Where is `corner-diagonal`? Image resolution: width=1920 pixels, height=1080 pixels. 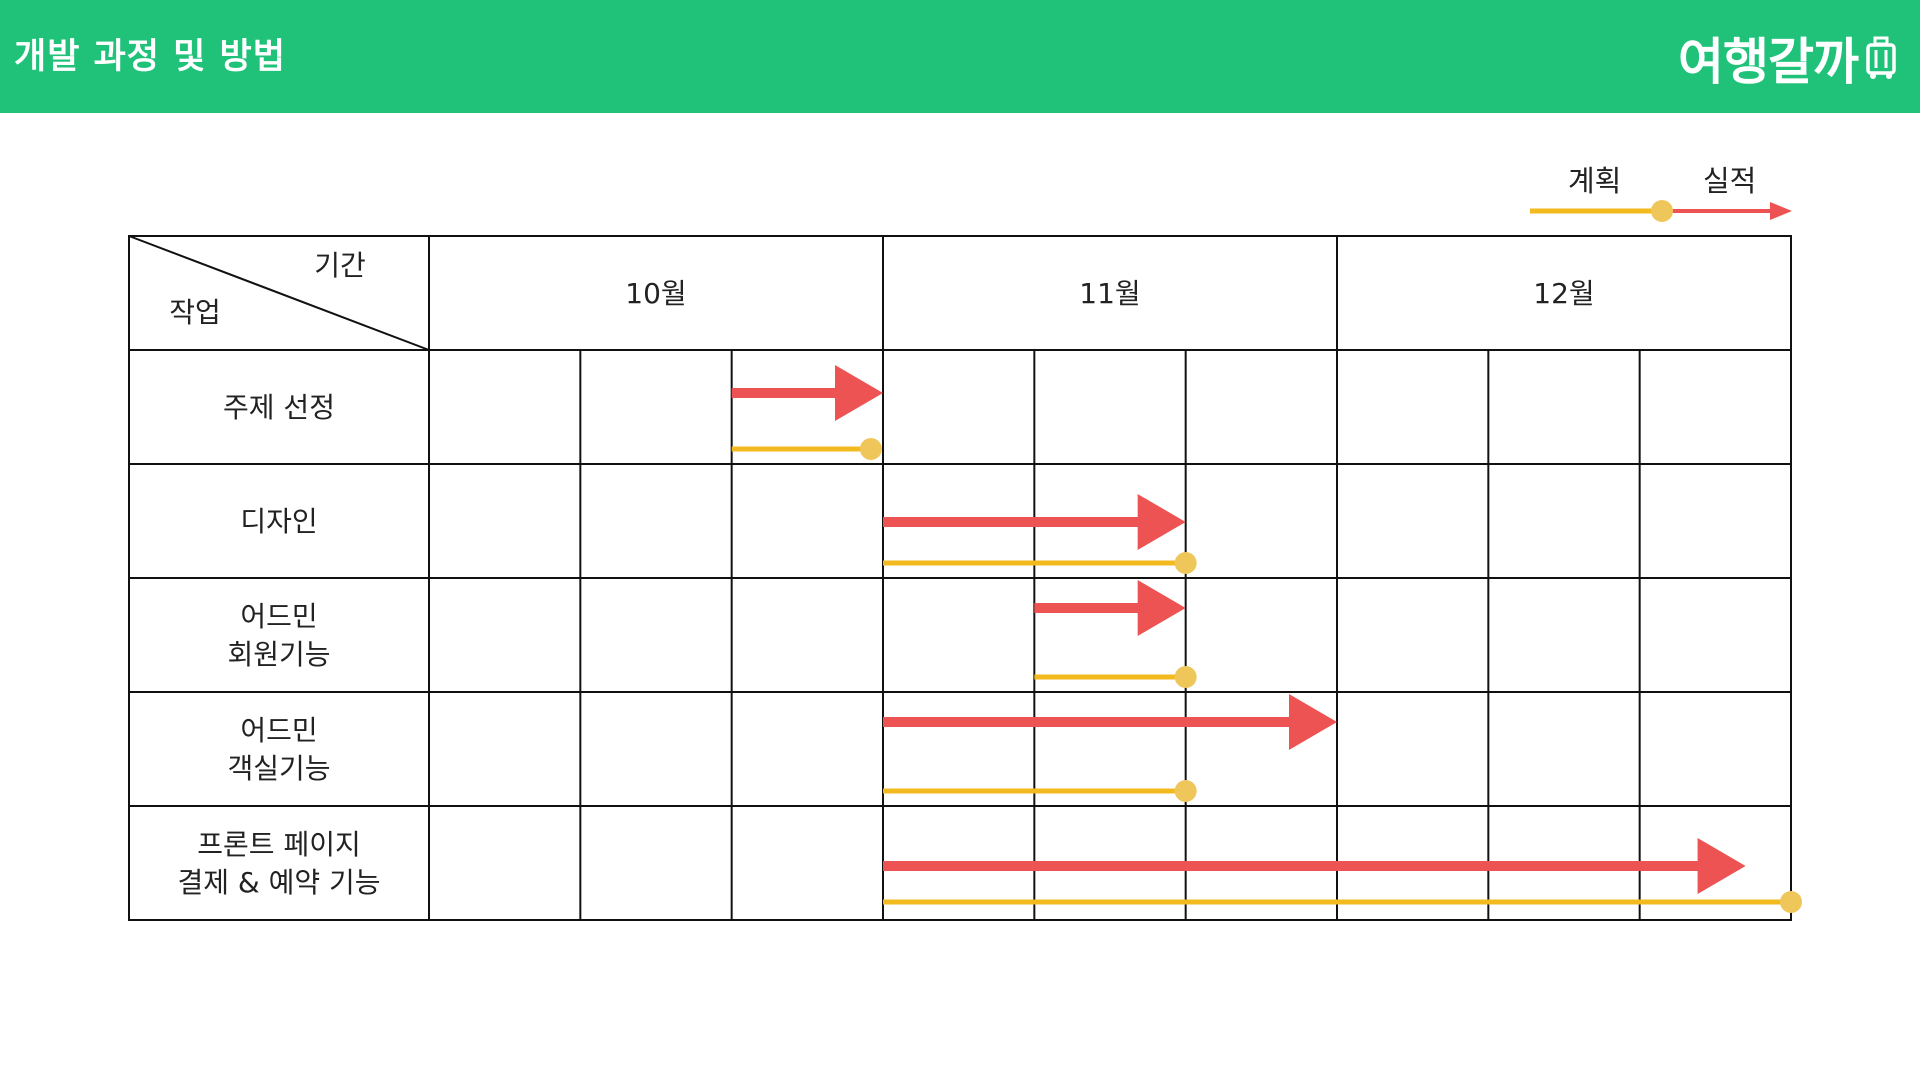 corner-diagonal is located at coordinates (279, 293).